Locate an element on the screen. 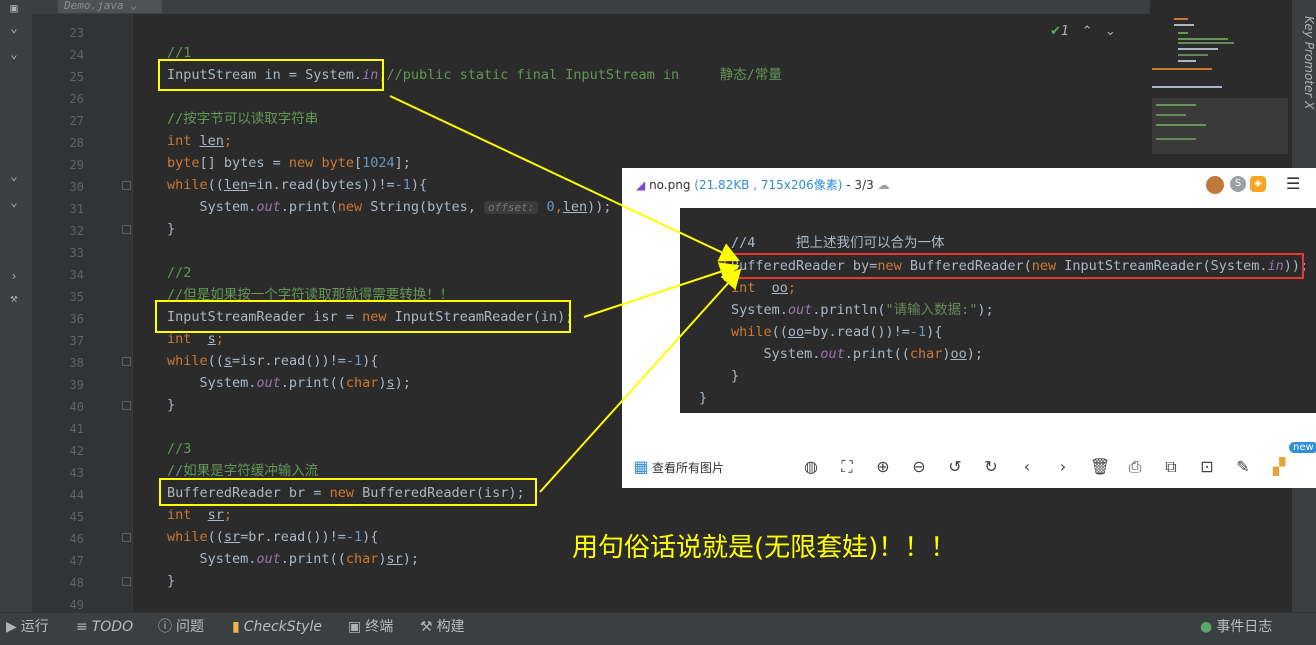  caption-text: 用句俗话说就是(无限套娃)！！！ is located at coordinates (764, 548).